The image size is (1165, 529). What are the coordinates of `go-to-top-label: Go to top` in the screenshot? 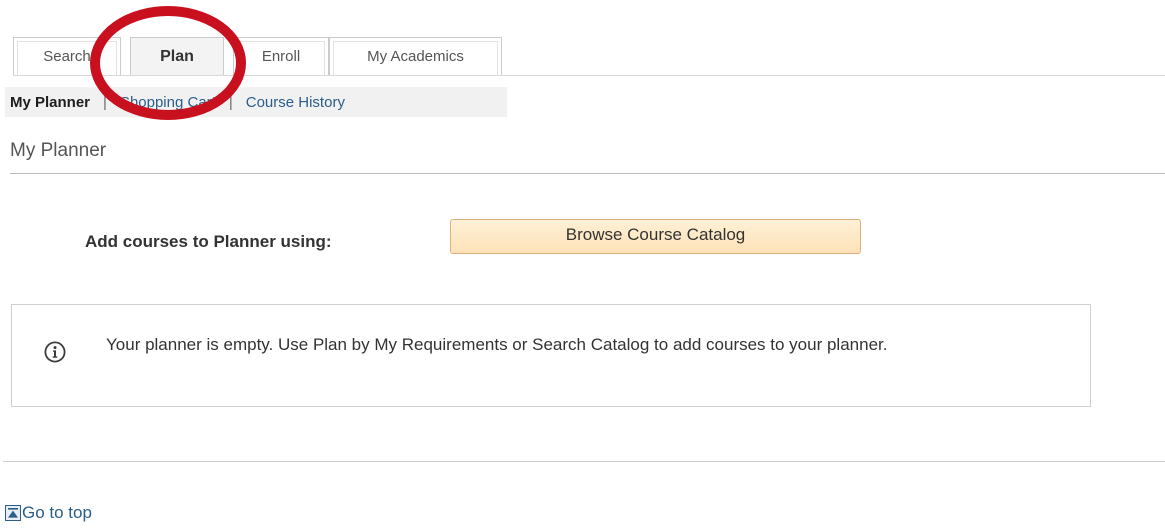 It's located at (57, 512).